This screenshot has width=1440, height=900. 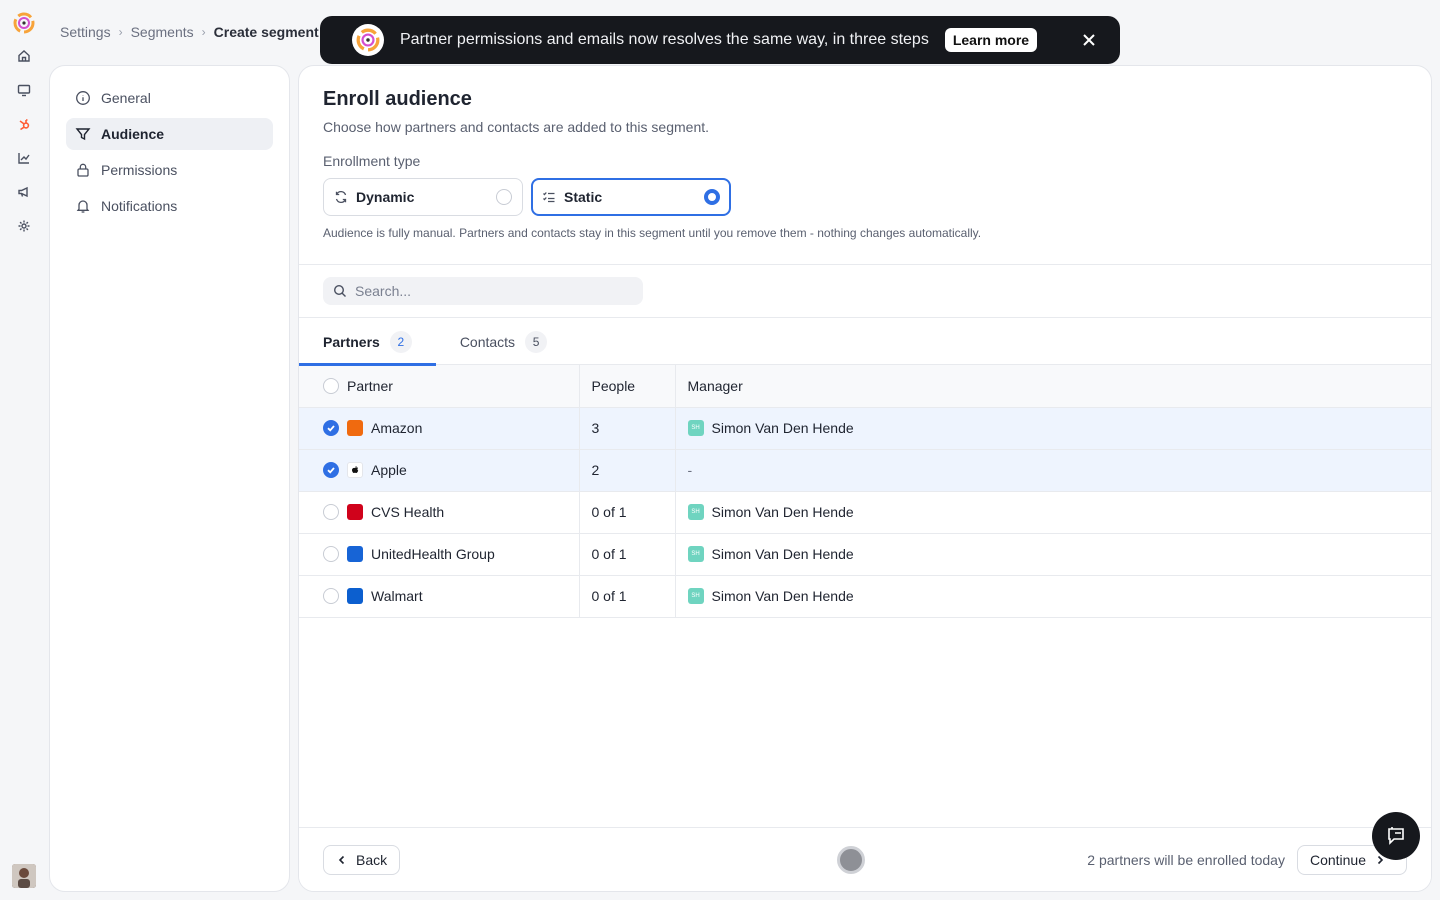 I want to click on chat-icon, so click(x=1396, y=836).